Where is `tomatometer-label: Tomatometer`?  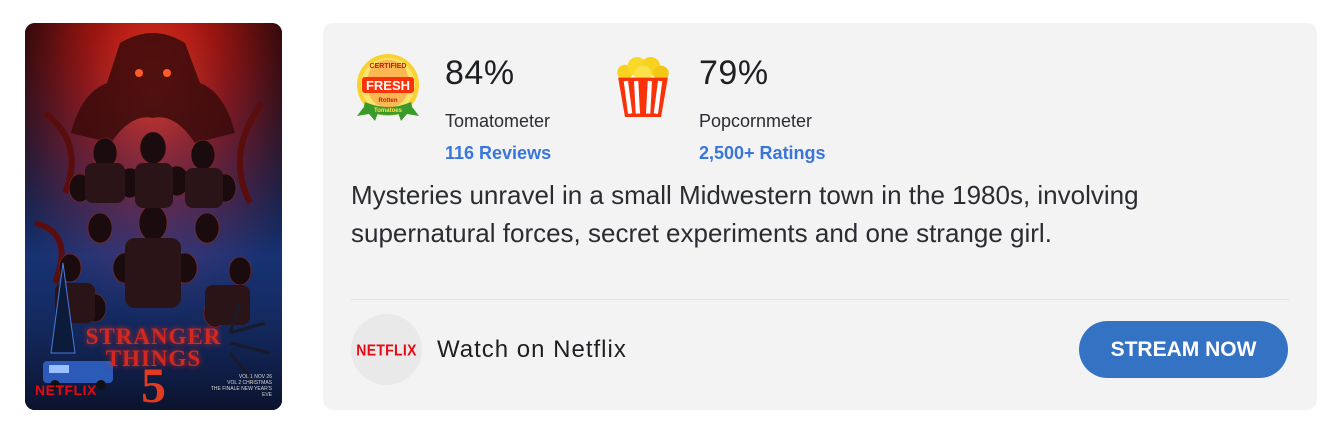 tomatometer-label: Tomatometer is located at coordinates (498, 121).